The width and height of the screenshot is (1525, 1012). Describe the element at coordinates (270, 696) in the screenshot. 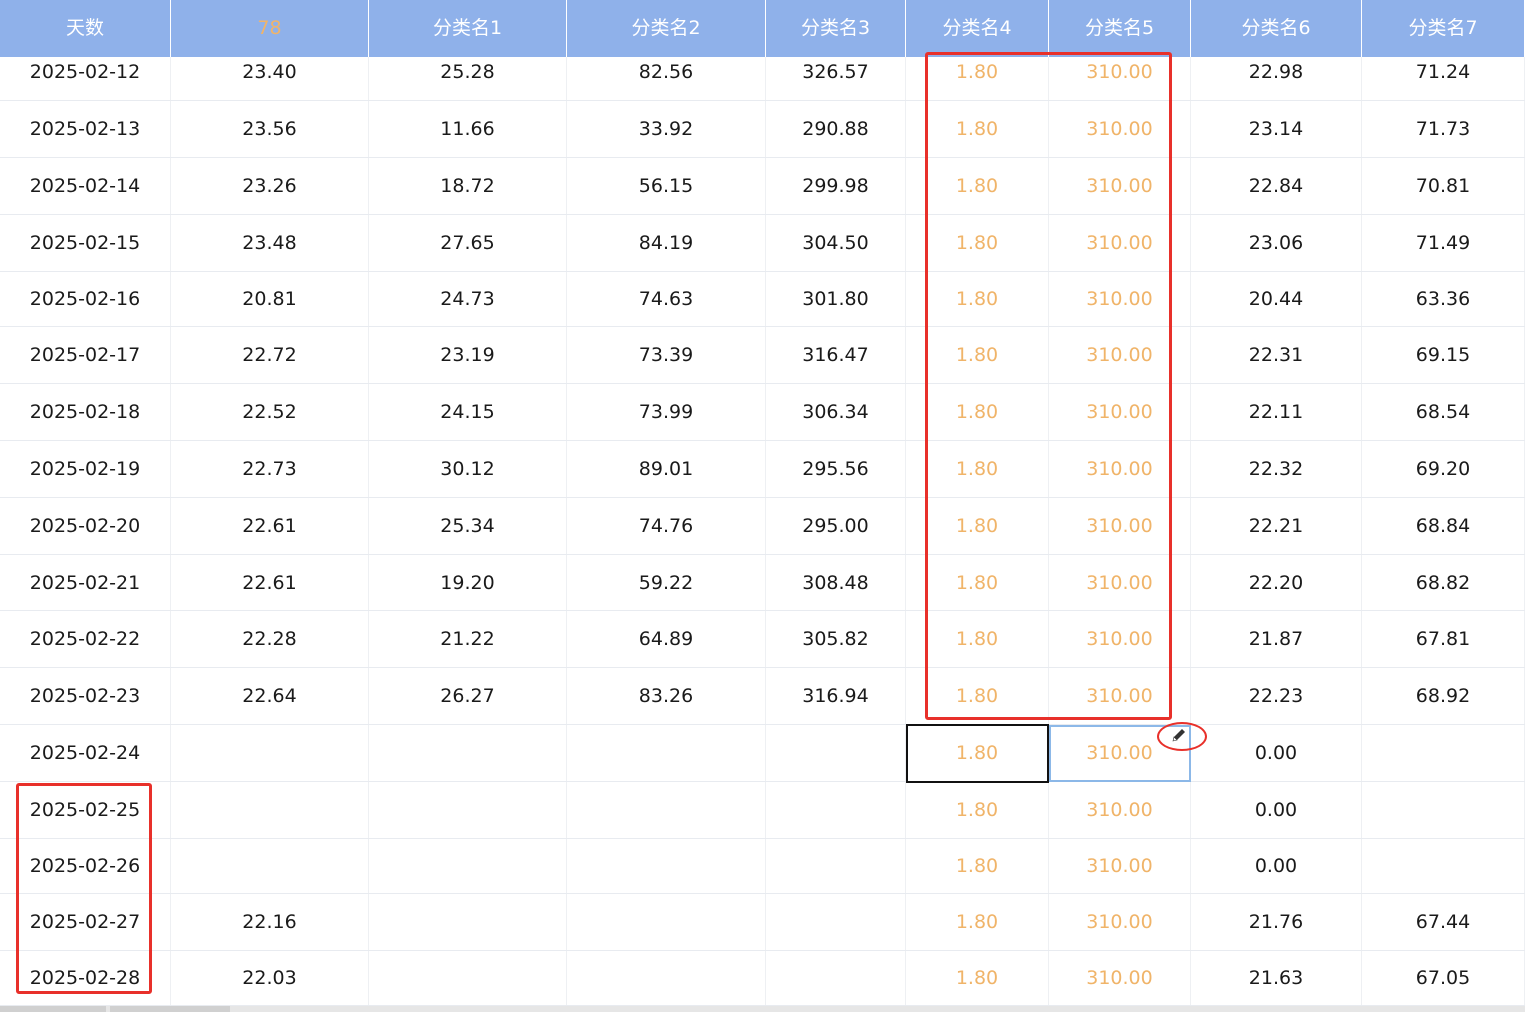

I see `data-cell: 22.64` at that location.